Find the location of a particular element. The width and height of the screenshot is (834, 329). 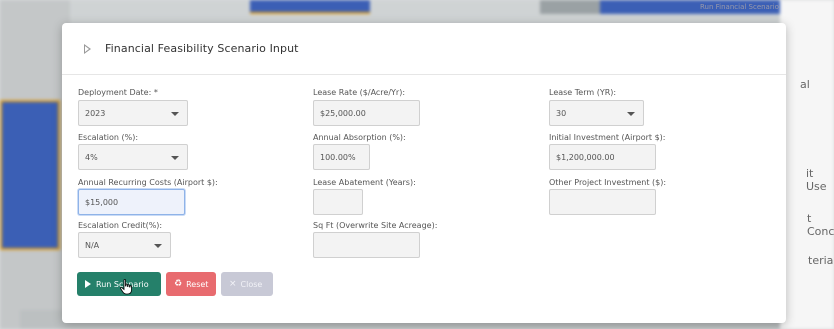

hand-cursor-icon is located at coordinates (126, 287).